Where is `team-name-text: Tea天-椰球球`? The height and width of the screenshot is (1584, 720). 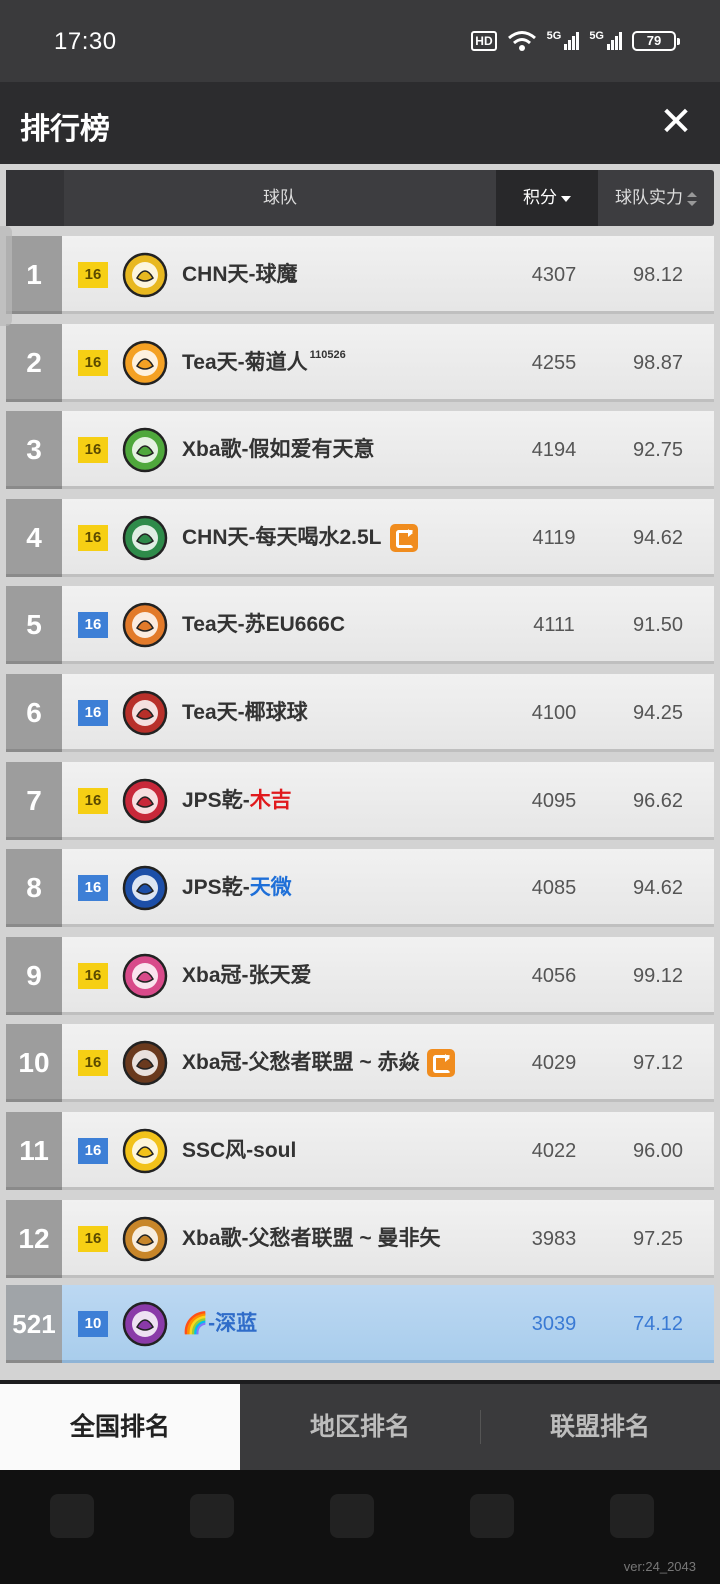
team-name-text: Tea天-椰球球 is located at coordinates (245, 712).